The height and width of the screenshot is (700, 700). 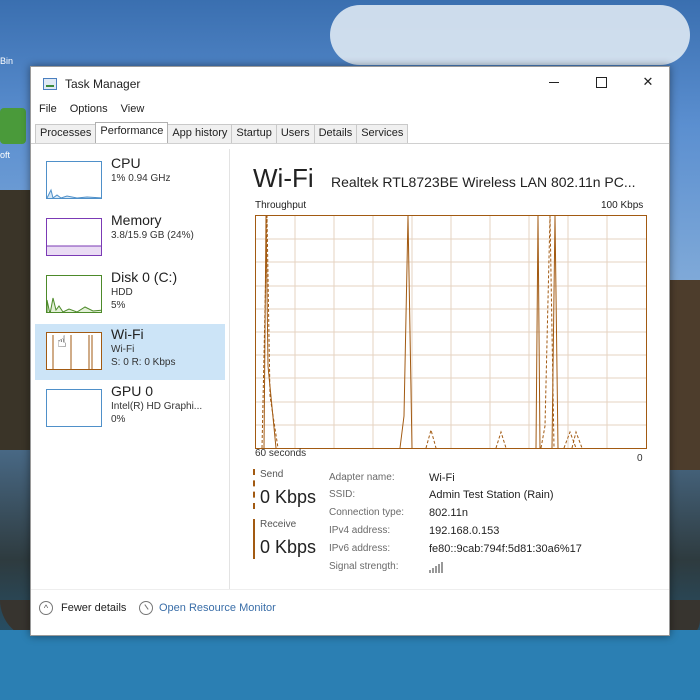 I want to click on menu-view: View, so click(x=131, y=112).